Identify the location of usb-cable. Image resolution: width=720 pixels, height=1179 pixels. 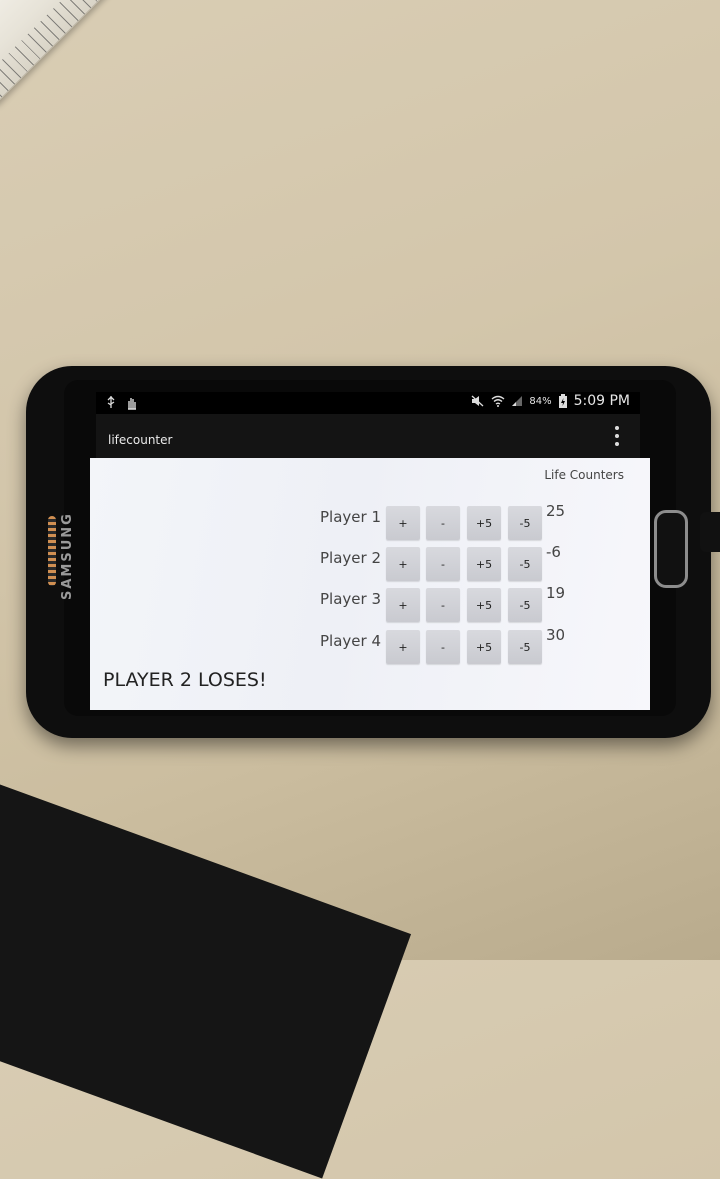
(710, 532).